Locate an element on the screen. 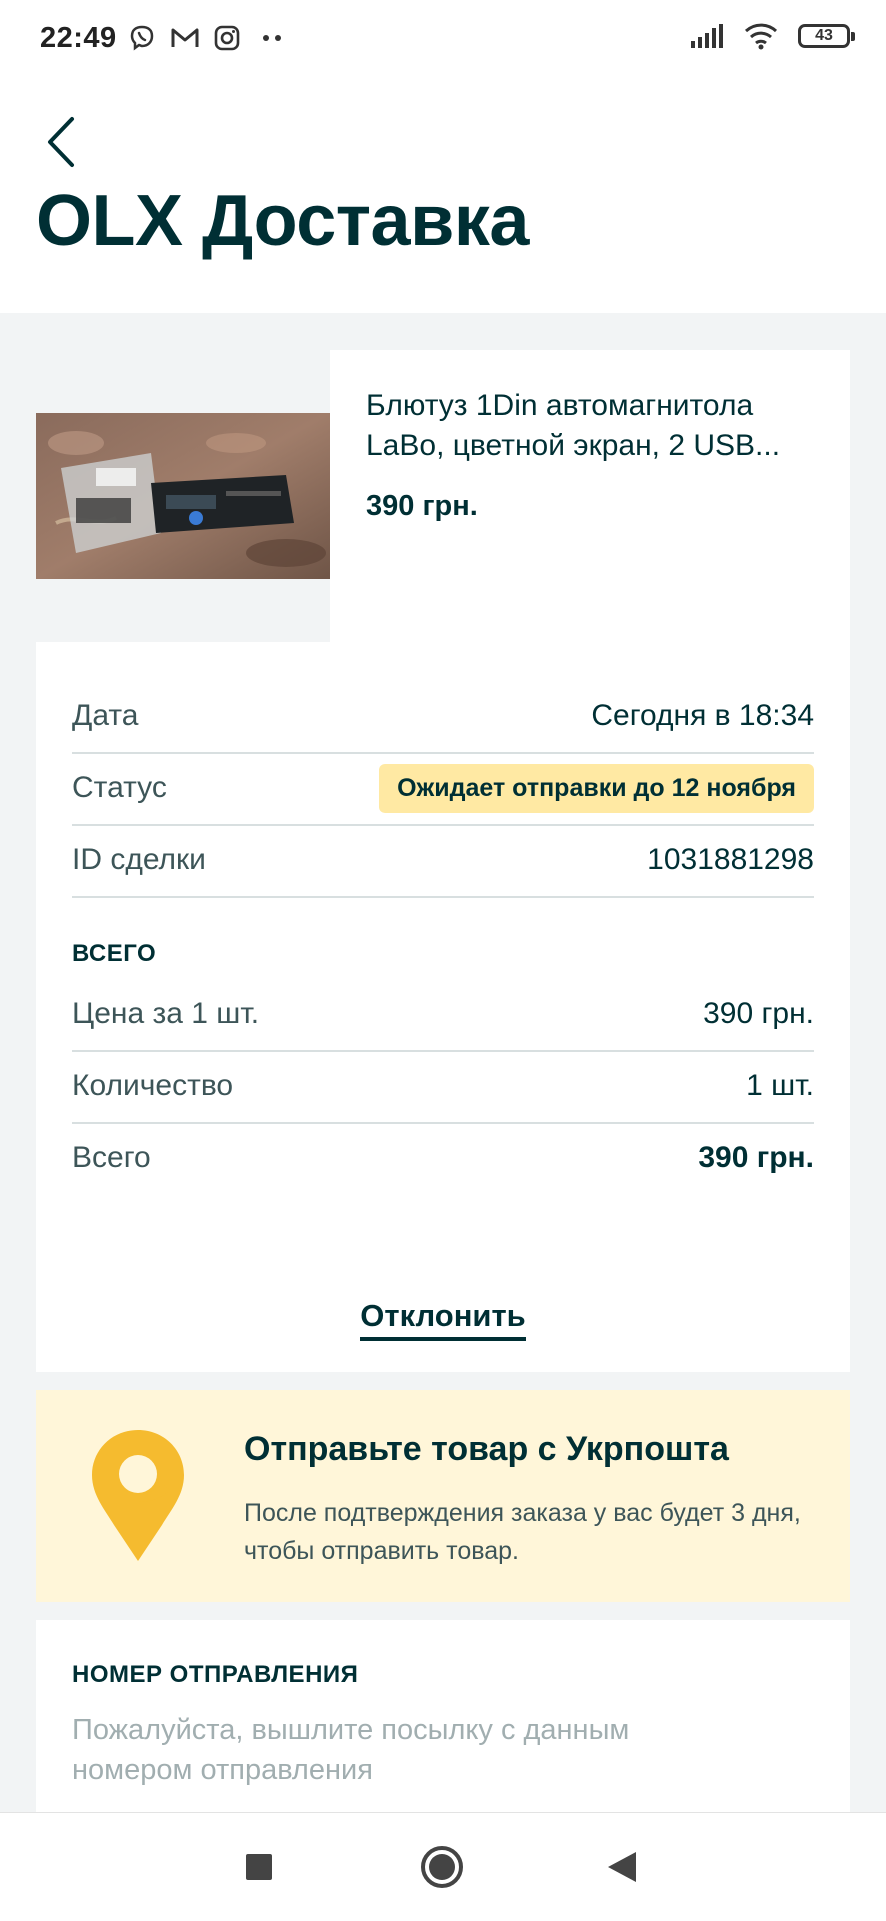  date-row: Дата Сегодня в 18:34 is located at coordinates (443, 717).